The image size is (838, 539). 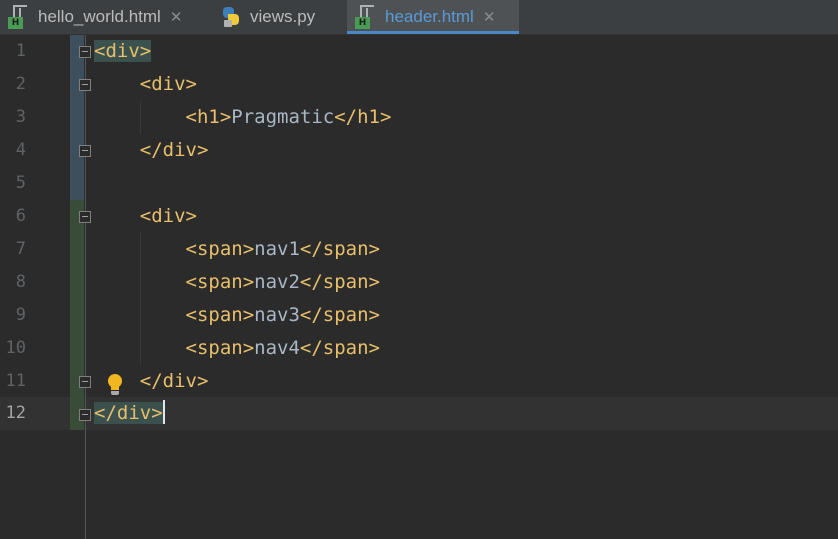 I want to click on code-line: 6 <div>, so click(x=419, y=216).